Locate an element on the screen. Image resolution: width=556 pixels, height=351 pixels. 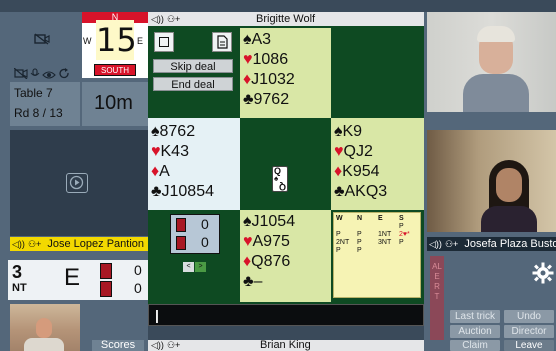
west-hearts: ♥K43 is located at coordinates (195, 152).